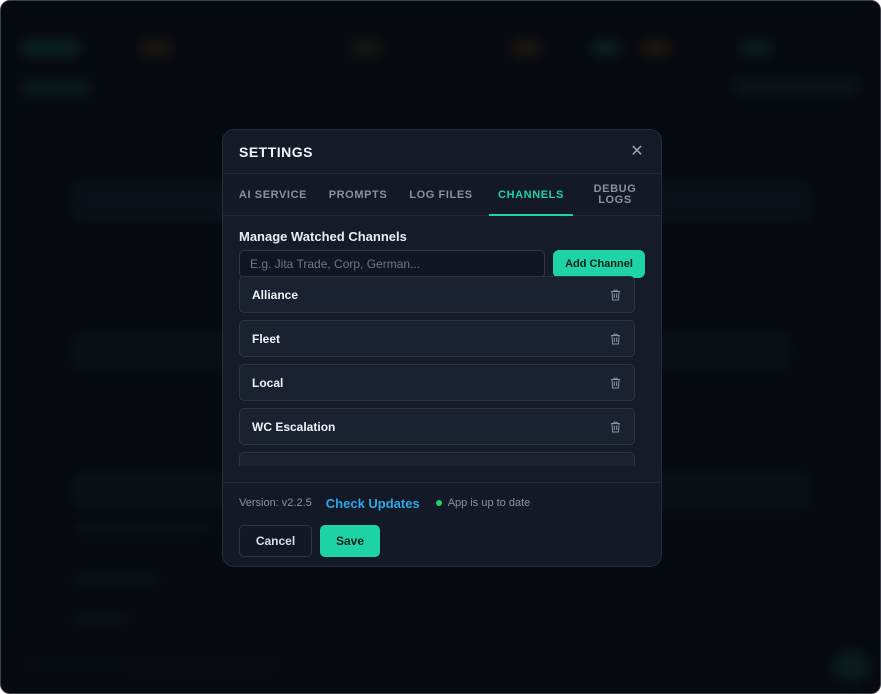 The image size is (881, 694). Describe the element at coordinates (323, 236) in the screenshot. I see `section-title: Manage Watched Channels` at that location.